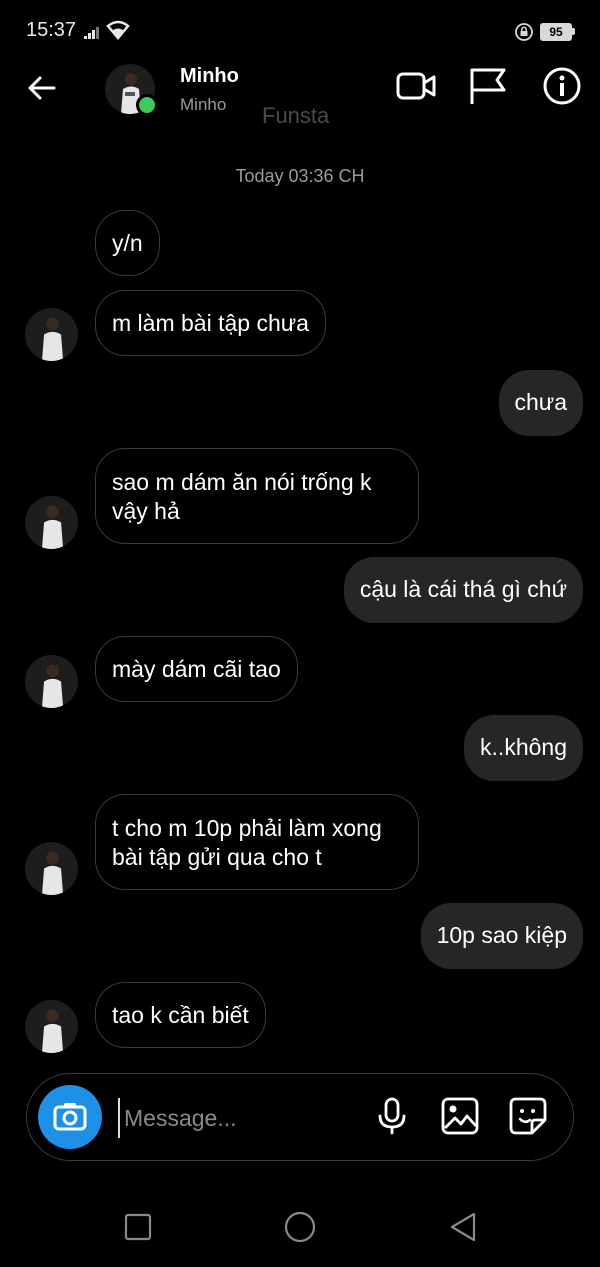 This screenshot has height=1267, width=600. What do you see at coordinates (501, 936) in the screenshot?
I see `message-bubble-outgoing: 10p sao kiệp` at bounding box center [501, 936].